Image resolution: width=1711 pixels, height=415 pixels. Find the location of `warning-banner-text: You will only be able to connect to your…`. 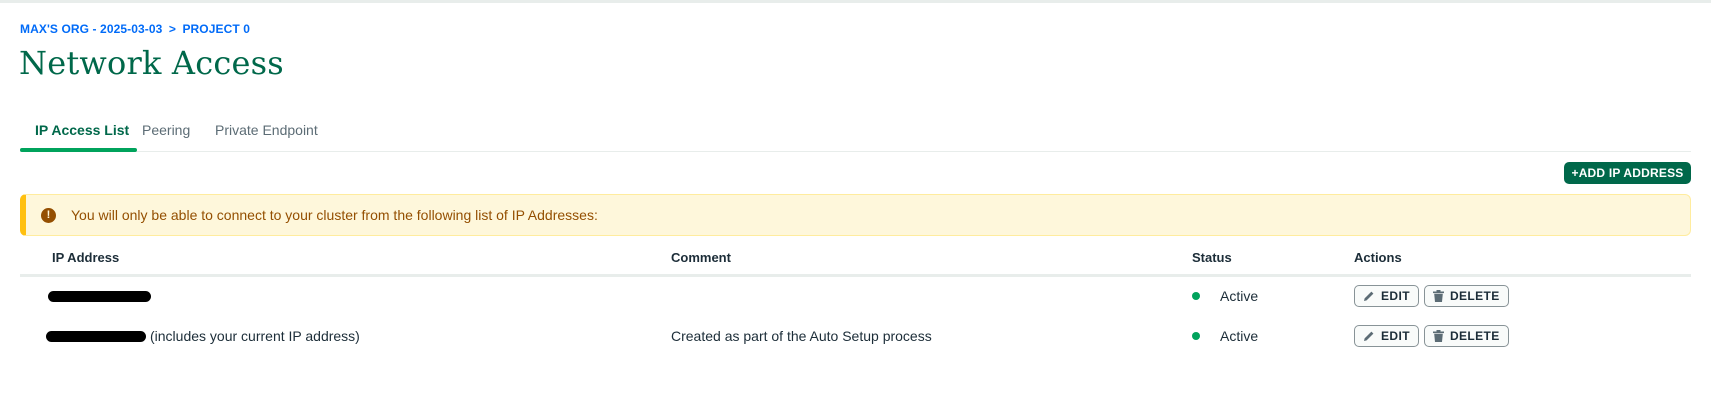

warning-banner-text: You will only be able to connect to your… is located at coordinates (334, 215).